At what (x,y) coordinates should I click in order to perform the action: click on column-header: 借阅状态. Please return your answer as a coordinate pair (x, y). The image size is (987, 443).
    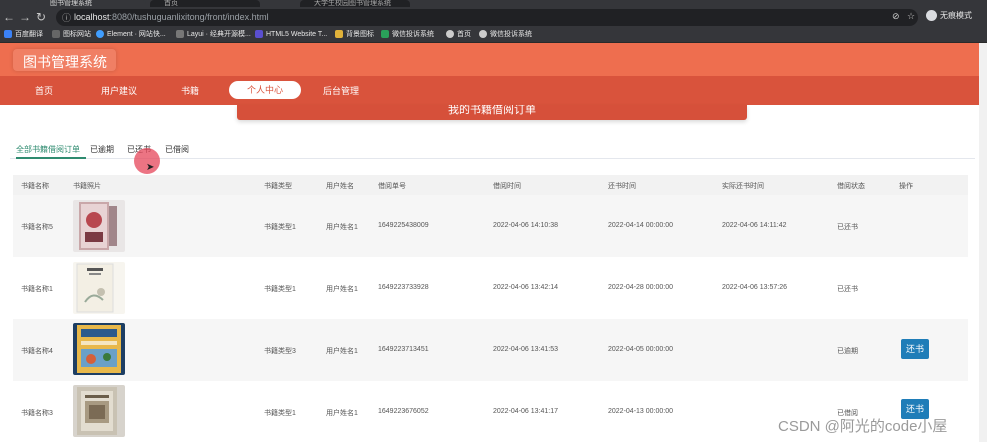
    Looking at the image, I should click on (851, 186).